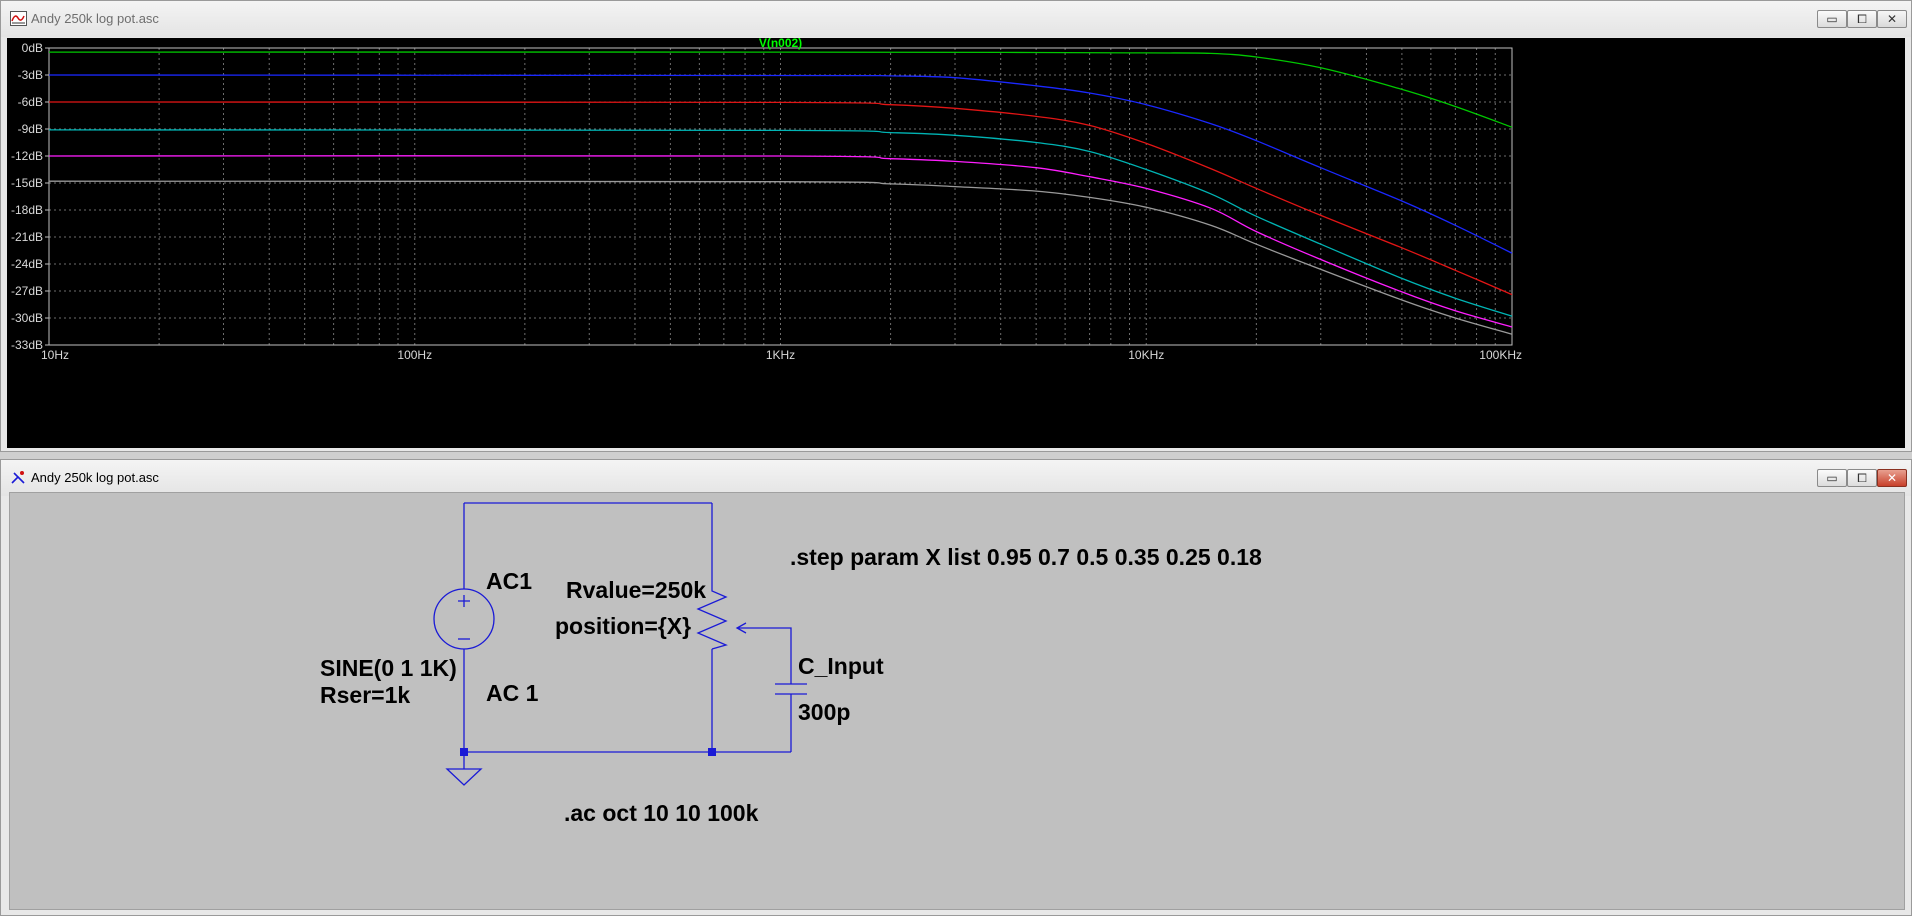 This screenshot has width=1912, height=916. Describe the element at coordinates (27, 291) in the screenshot. I see `y-tick-label: -27dB` at that location.